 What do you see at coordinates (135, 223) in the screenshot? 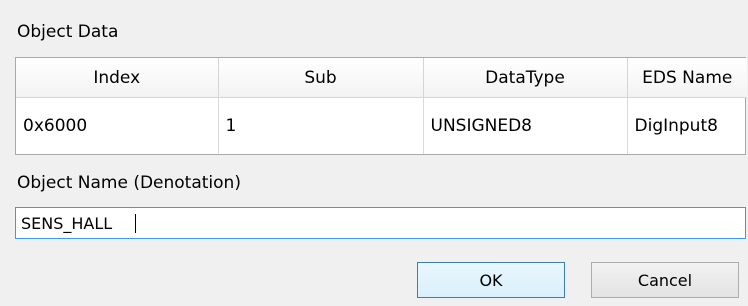
I see `text-caret` at bounding box center [135, 223].